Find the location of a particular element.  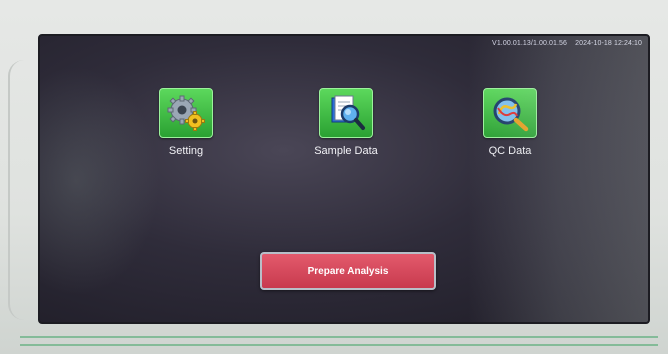

sample-data-button is located at coordinates (346, 113).